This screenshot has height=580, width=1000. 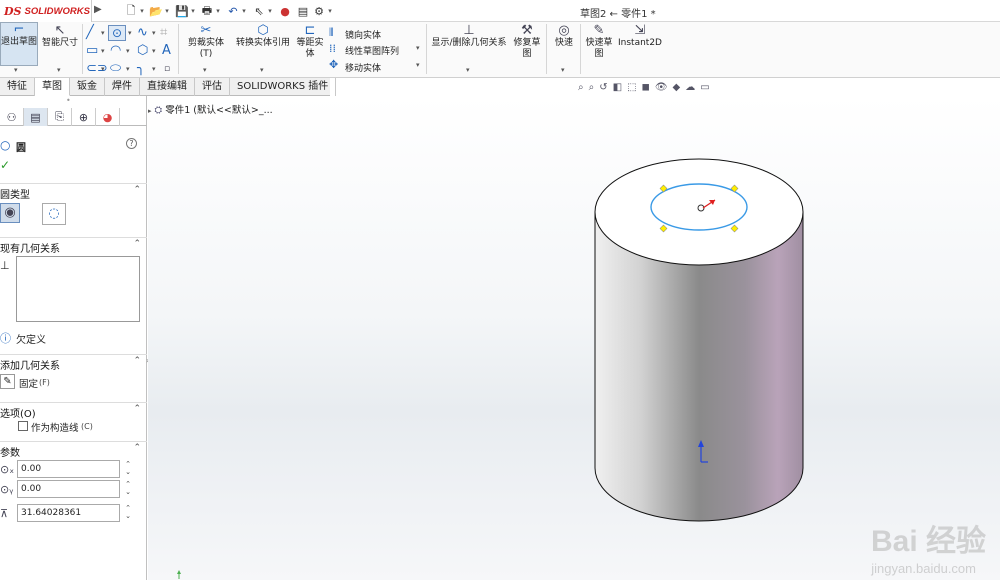 What do you see at coordinates (332, 49) in the screenshot?
I see `linear-pattern-icon: ⁞⁞` at bounding box center [332, 49].